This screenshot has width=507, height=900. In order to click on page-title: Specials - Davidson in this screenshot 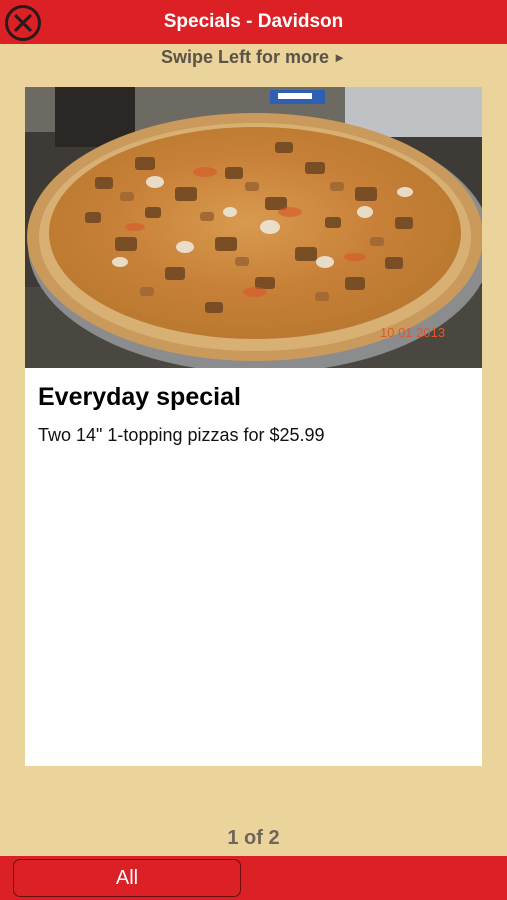, I will do `click(253, 21)`.